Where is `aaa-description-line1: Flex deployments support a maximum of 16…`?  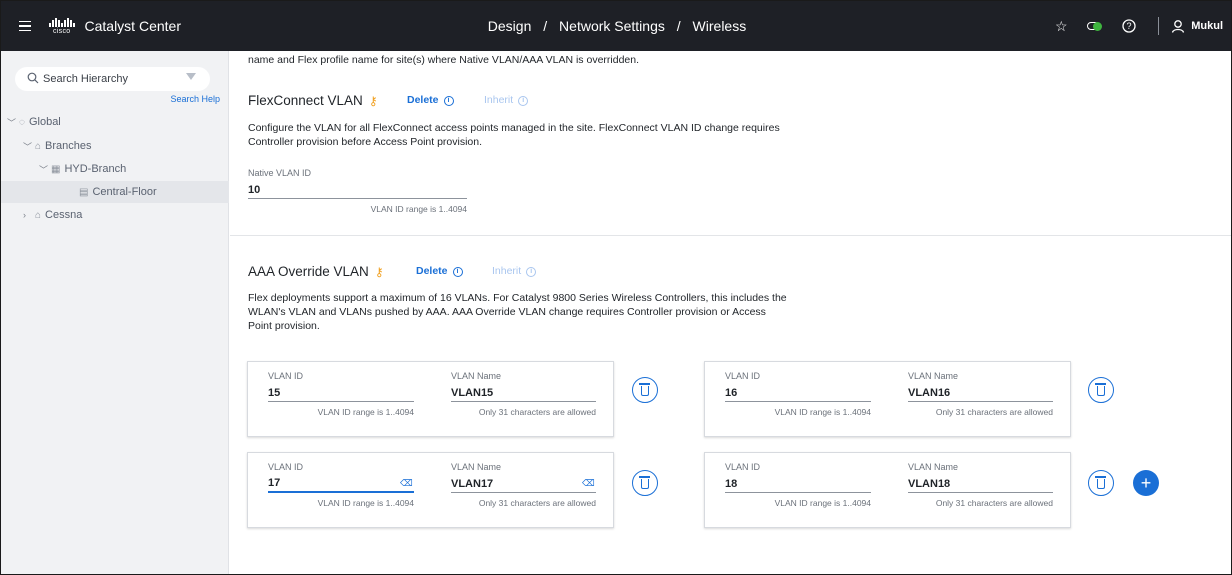
aaa-description-line1: Flex deployments support a maximum of 16… is located at coordinates (517, 298).